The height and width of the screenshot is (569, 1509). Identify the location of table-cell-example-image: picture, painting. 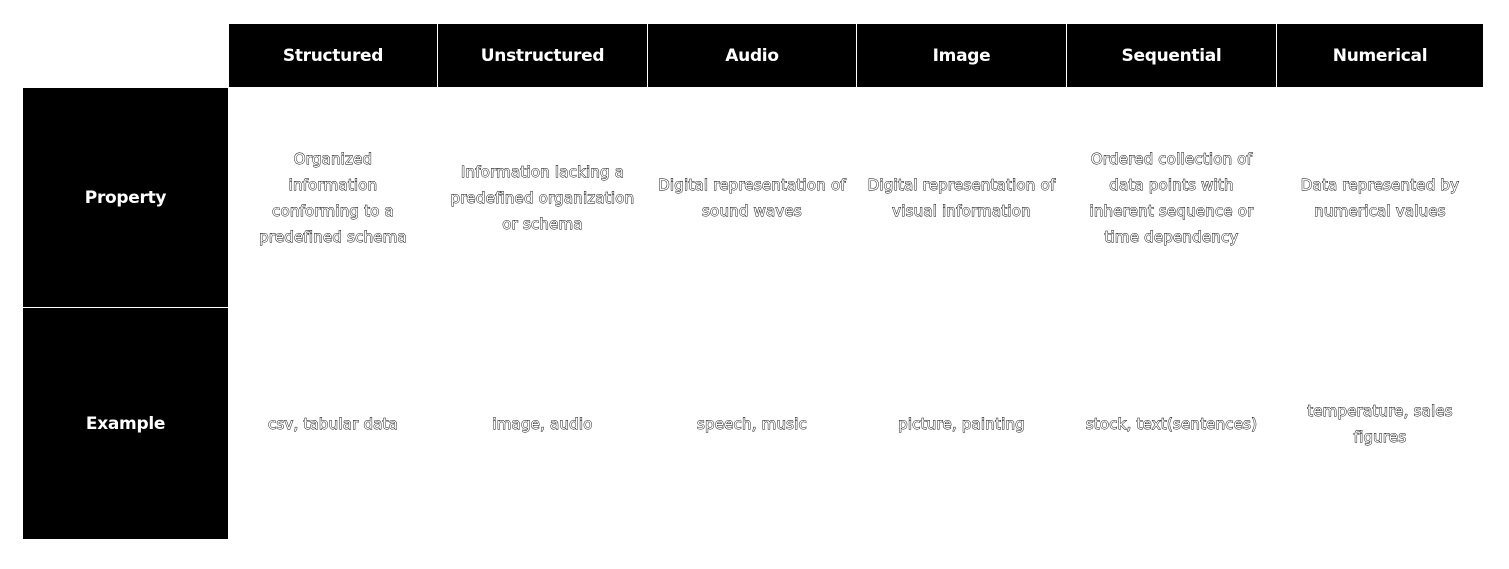
(961, 423).